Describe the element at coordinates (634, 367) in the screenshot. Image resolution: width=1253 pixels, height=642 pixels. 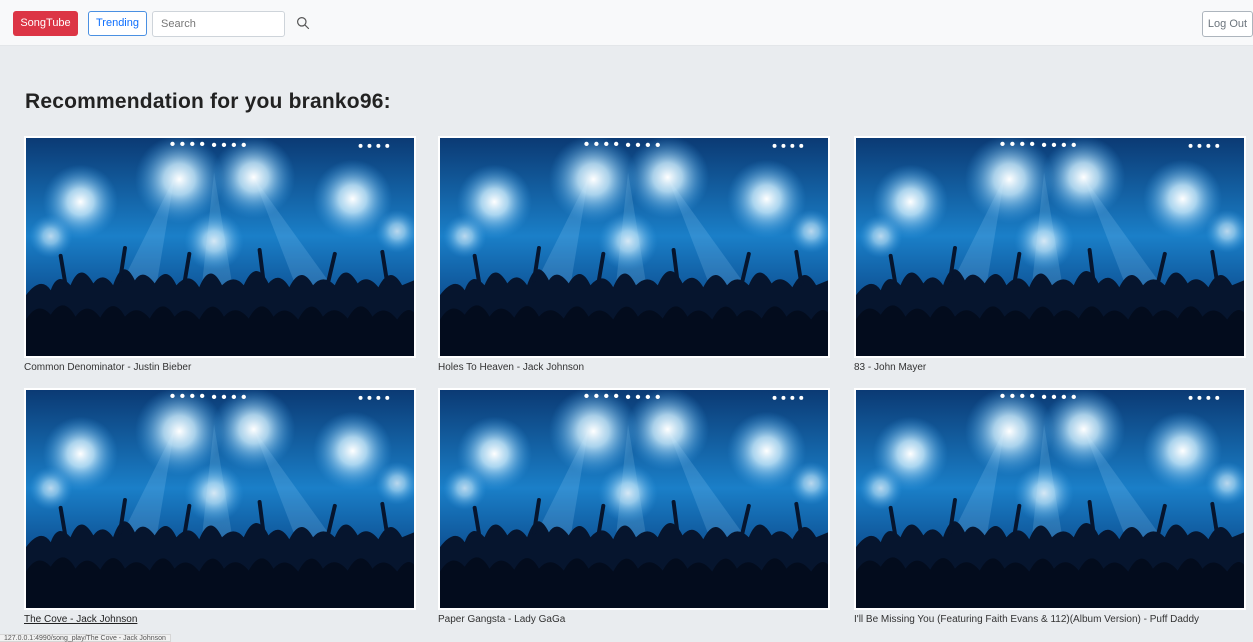
I see `song-link: Holes To Heaven - Jack Johnson` at that location.